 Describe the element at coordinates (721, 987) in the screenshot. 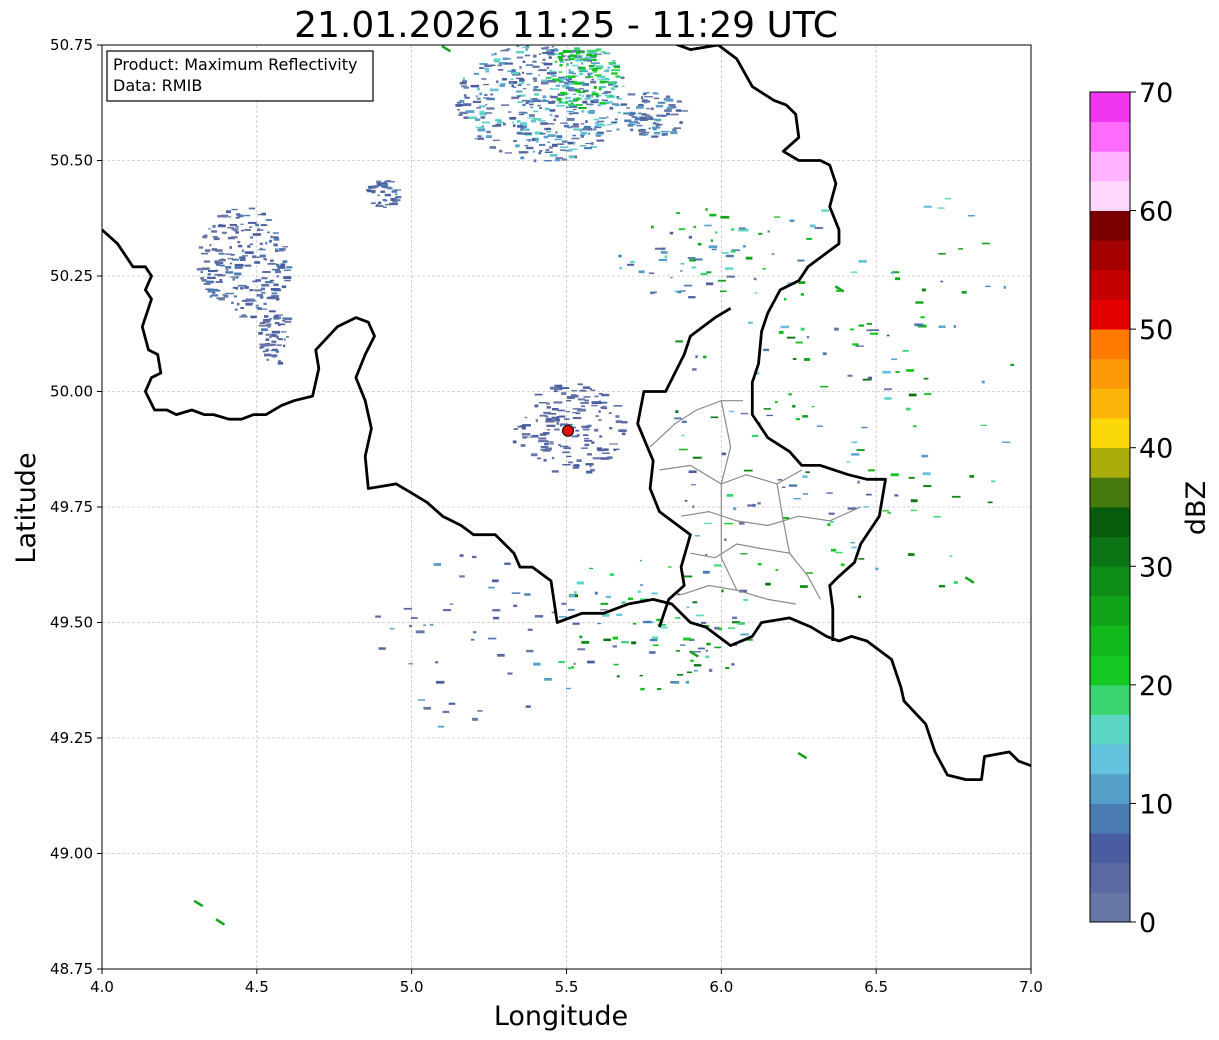

I see `x-tick-label: 6.0` at that location.